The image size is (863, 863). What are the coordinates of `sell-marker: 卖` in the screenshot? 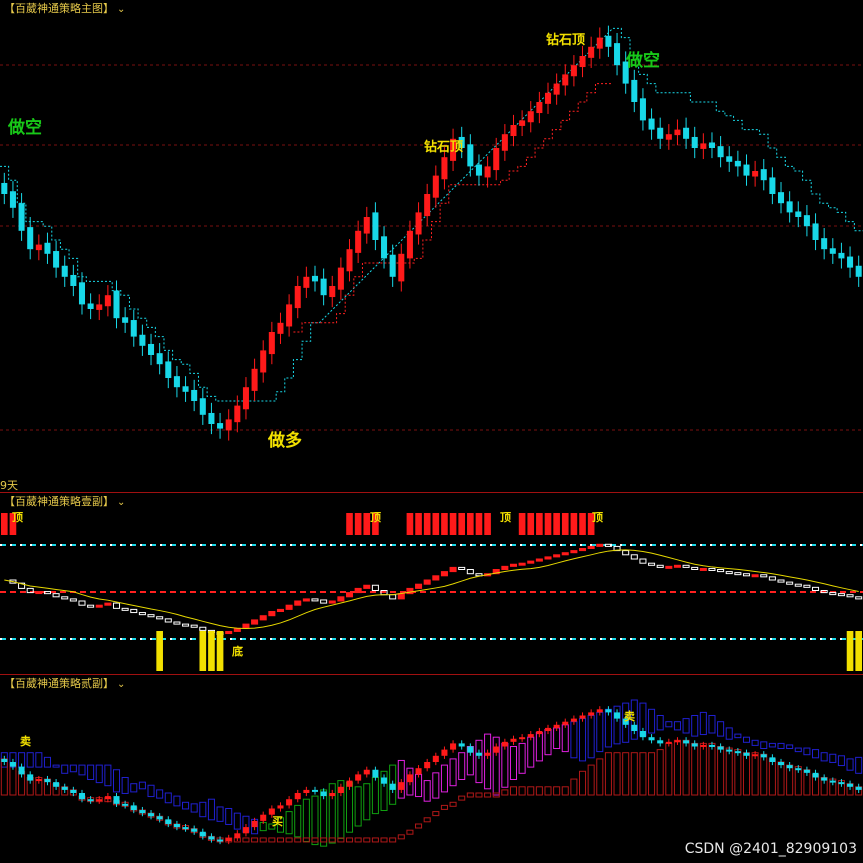 It's located at (25, 741).